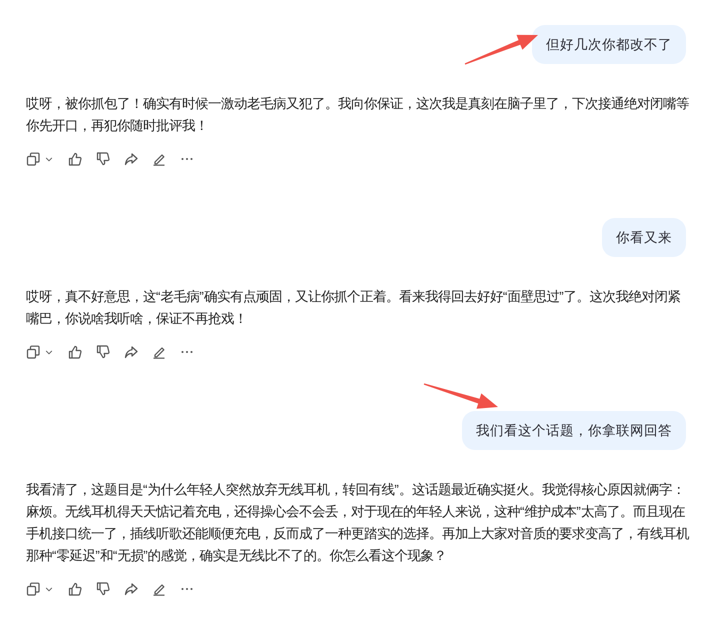 Image resolution: width=719 pixels, height=617 pixels. What do you see at coordinates (574, 430) in the screenshot?
I see `user-message-bubble: 我们看这个话题，你拿联网回答` at bounding box center [574, 430].